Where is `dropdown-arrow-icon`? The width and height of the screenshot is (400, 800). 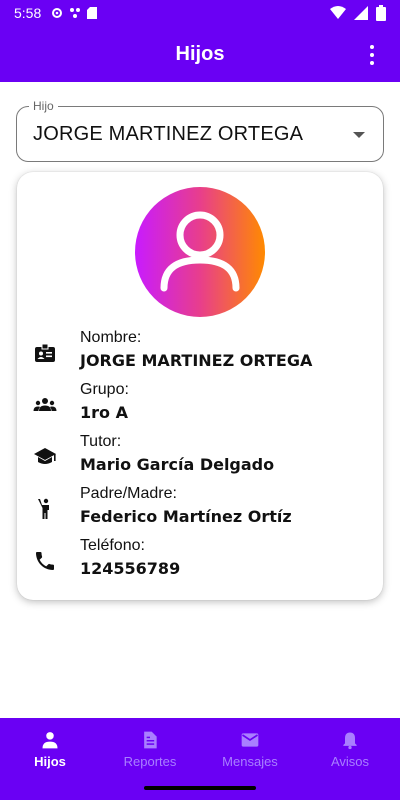
dropdown-arrow-icon is located at coordinates (359, 135).